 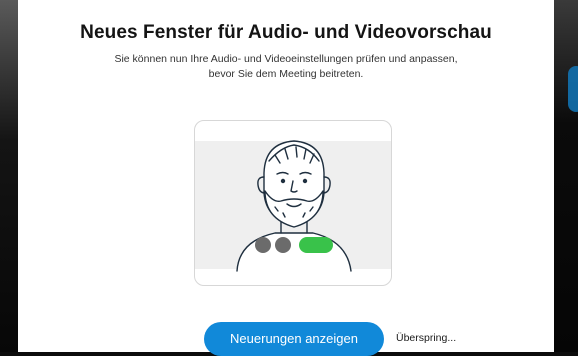 What do you see at coordinates (573, 89) in the screenshot?
I see `background-accent` at bounding box center [573, 89].